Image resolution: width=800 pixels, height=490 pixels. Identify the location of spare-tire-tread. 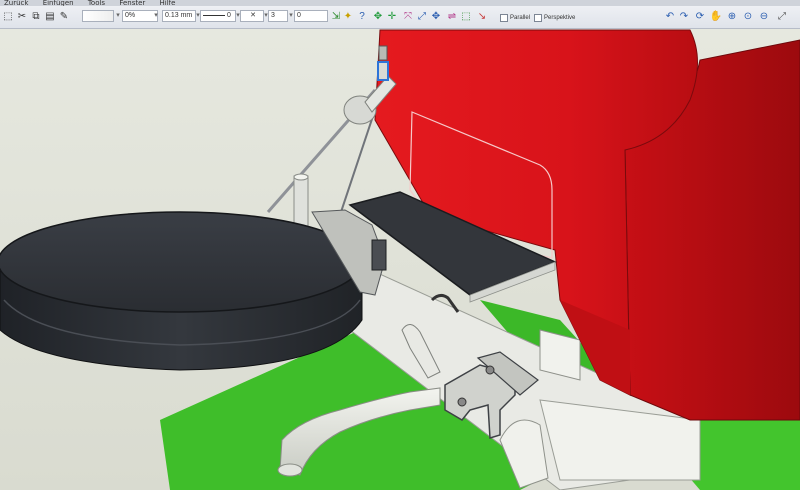
(181, 262).